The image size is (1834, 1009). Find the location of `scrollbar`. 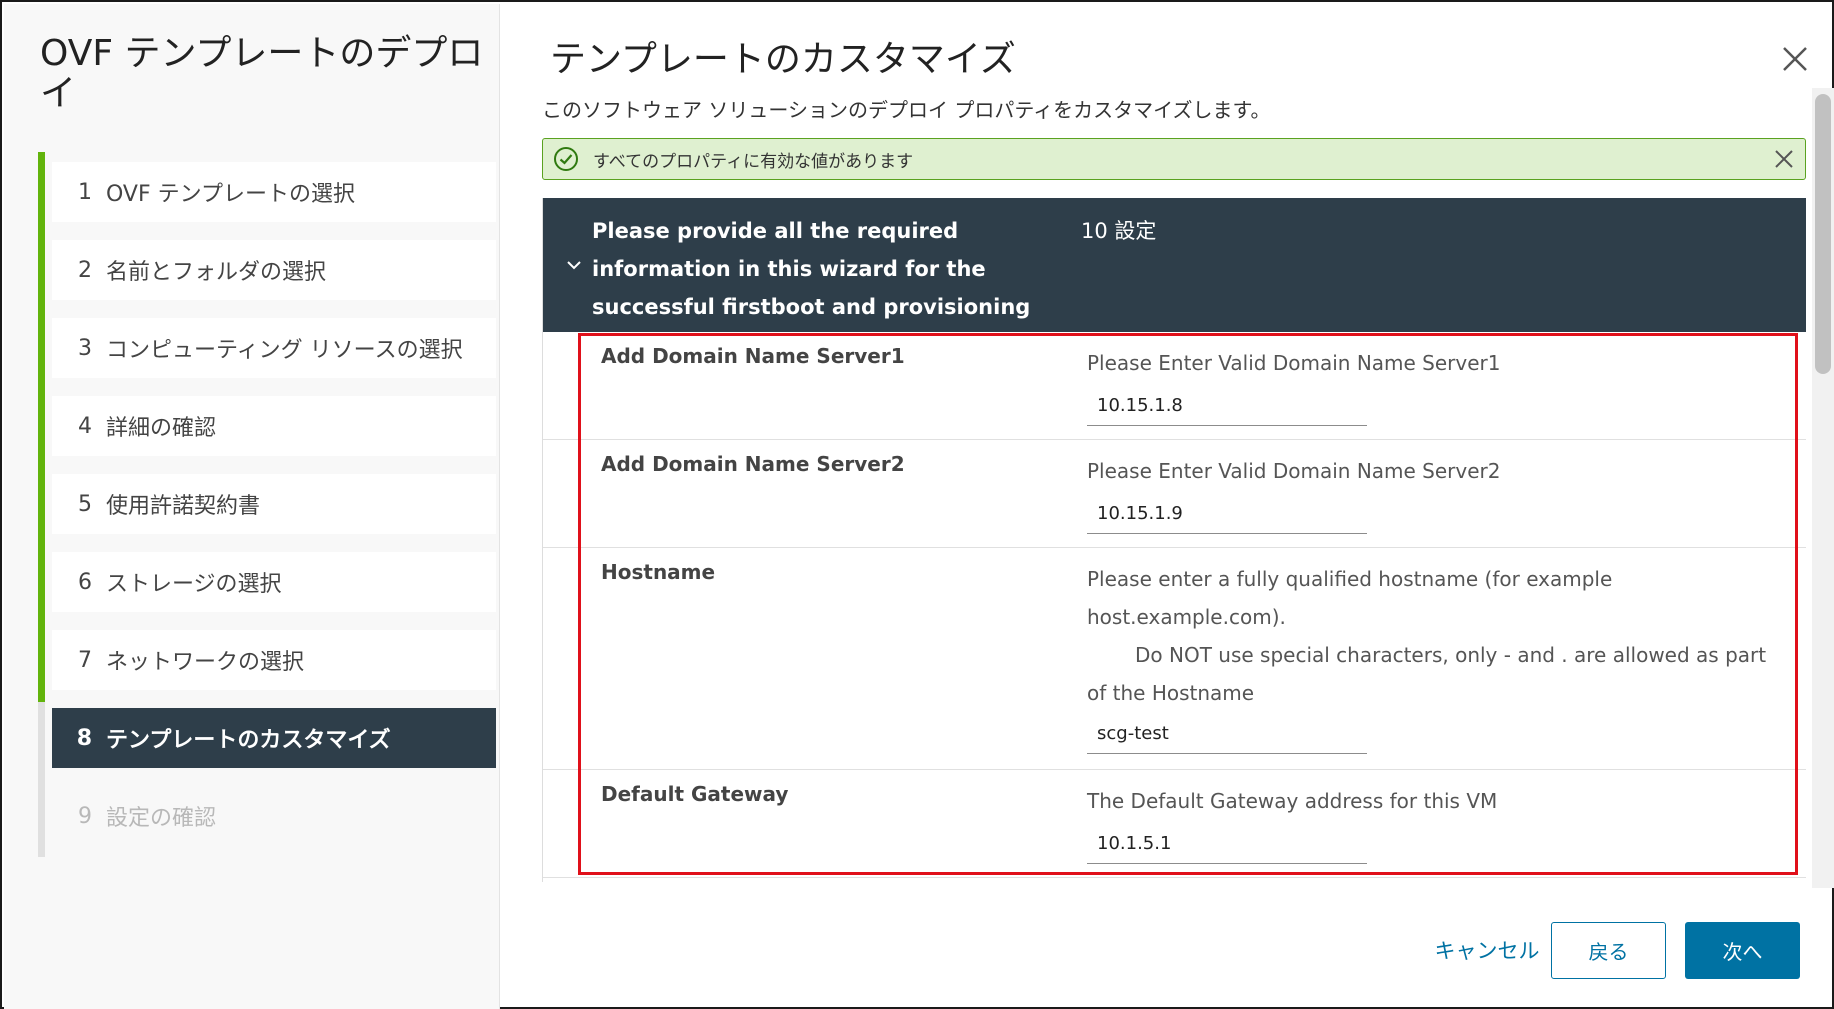

scrollbar is located at coordinates (1823, 488).